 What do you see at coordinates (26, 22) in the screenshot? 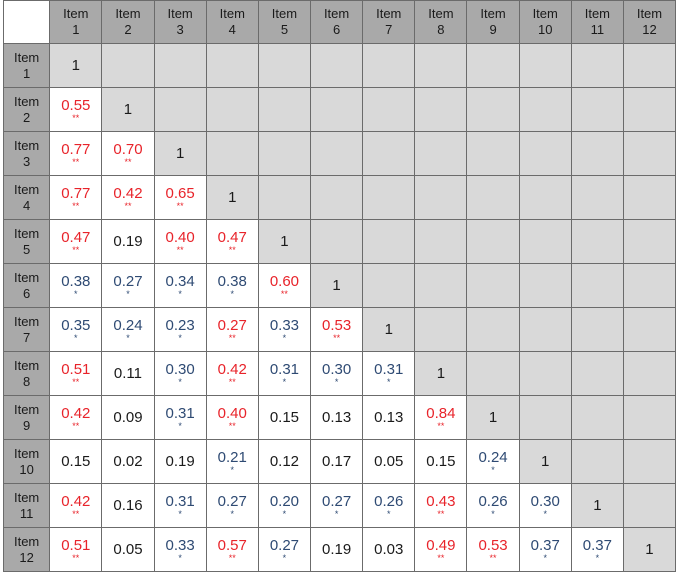
I see `corner-cell` at bounding box center [26, 22].